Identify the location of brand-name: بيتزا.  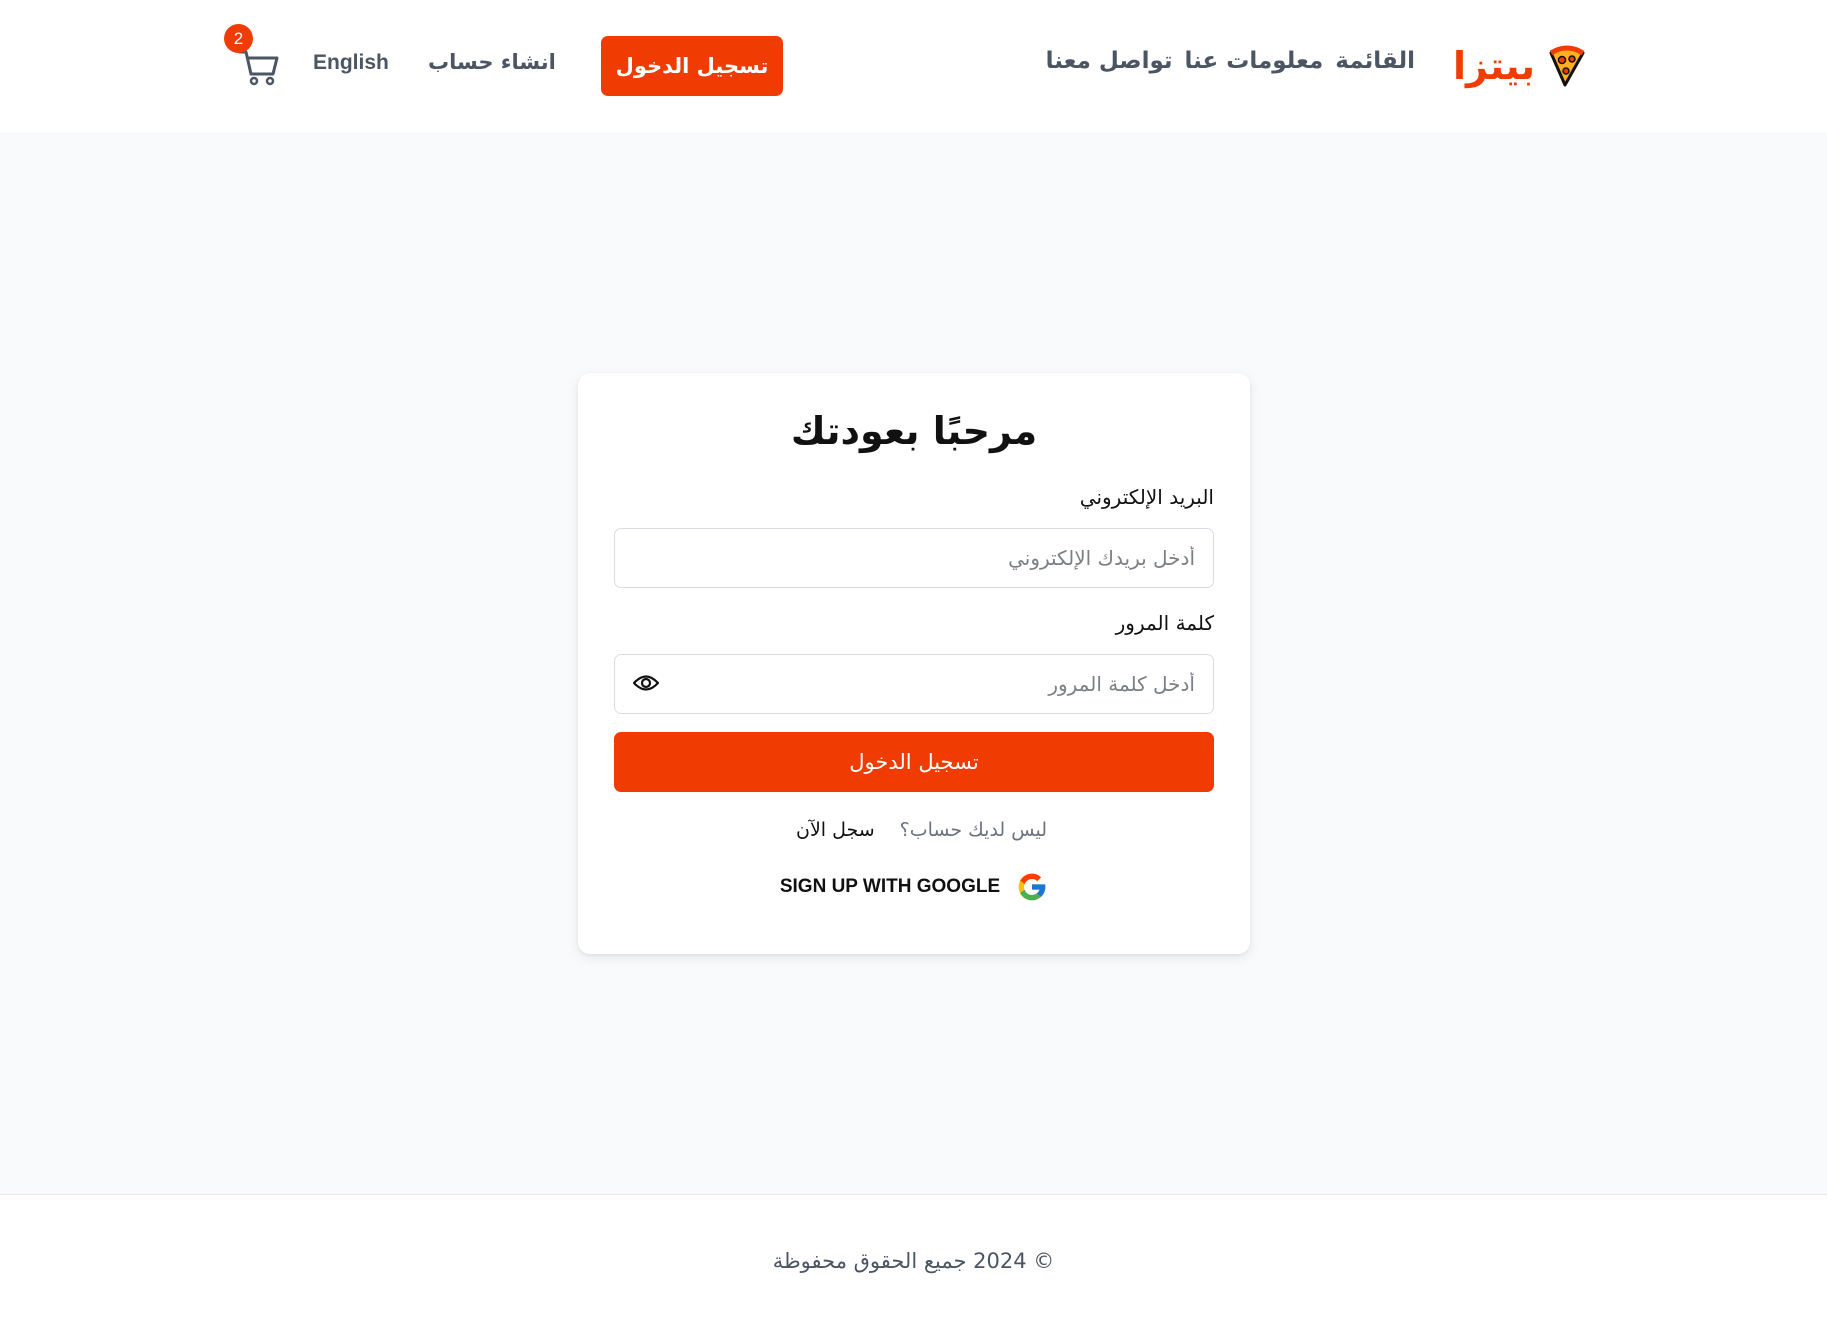
(1494, 66).